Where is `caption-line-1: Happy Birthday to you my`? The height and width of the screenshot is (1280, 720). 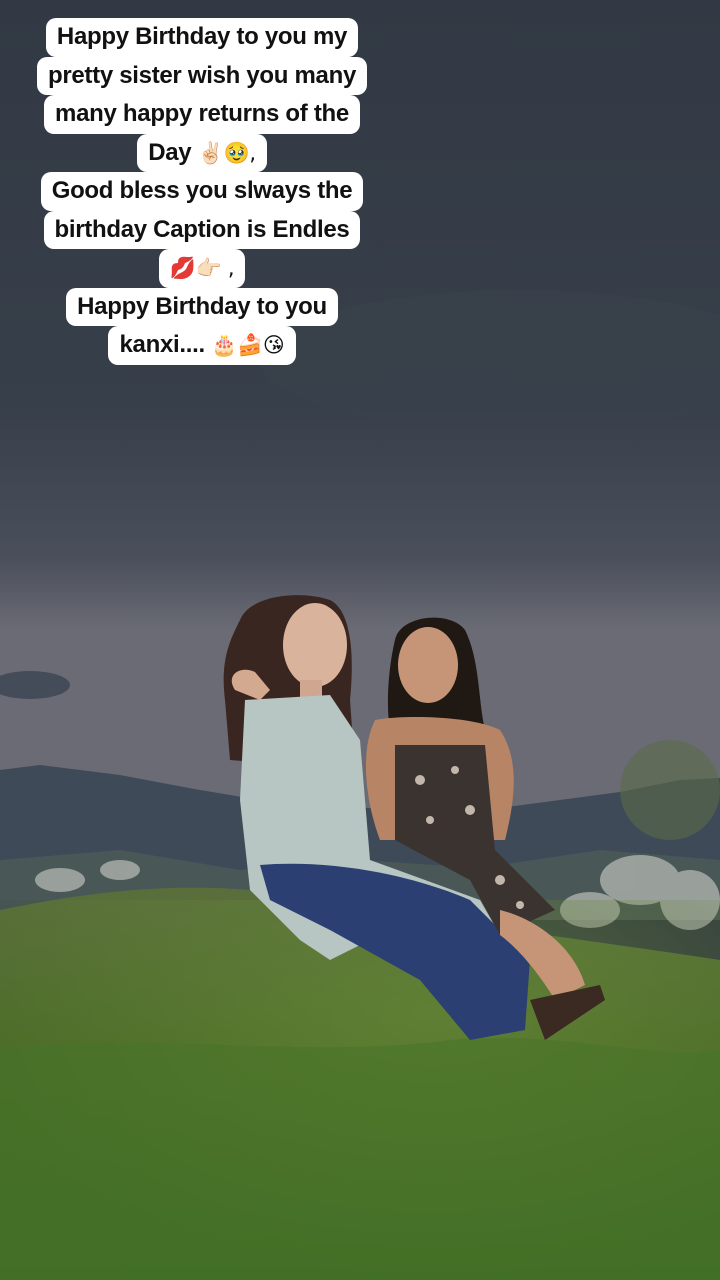
caption-line-1: Happy Birthday to you my is located at coordinates (202, 37).